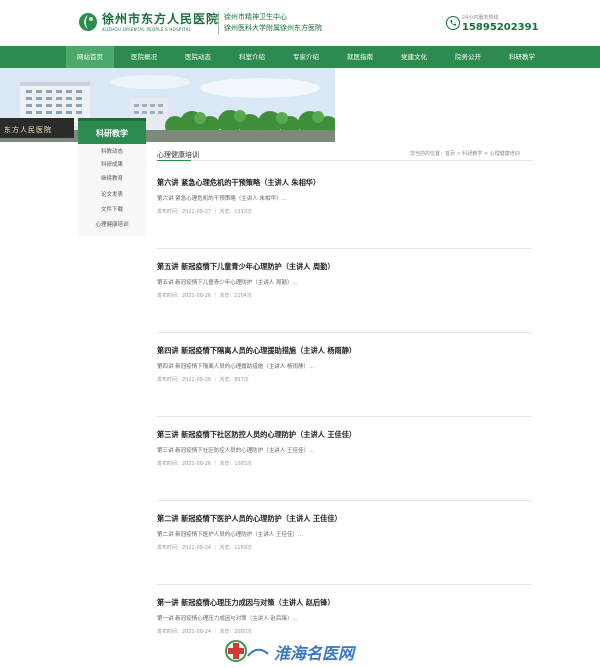 This screenshot has width=600, height=668. Describe the element at coordinates (112, 210) in the screenshot. I see `sidebar-item-downloads: 文件下载` at that location.